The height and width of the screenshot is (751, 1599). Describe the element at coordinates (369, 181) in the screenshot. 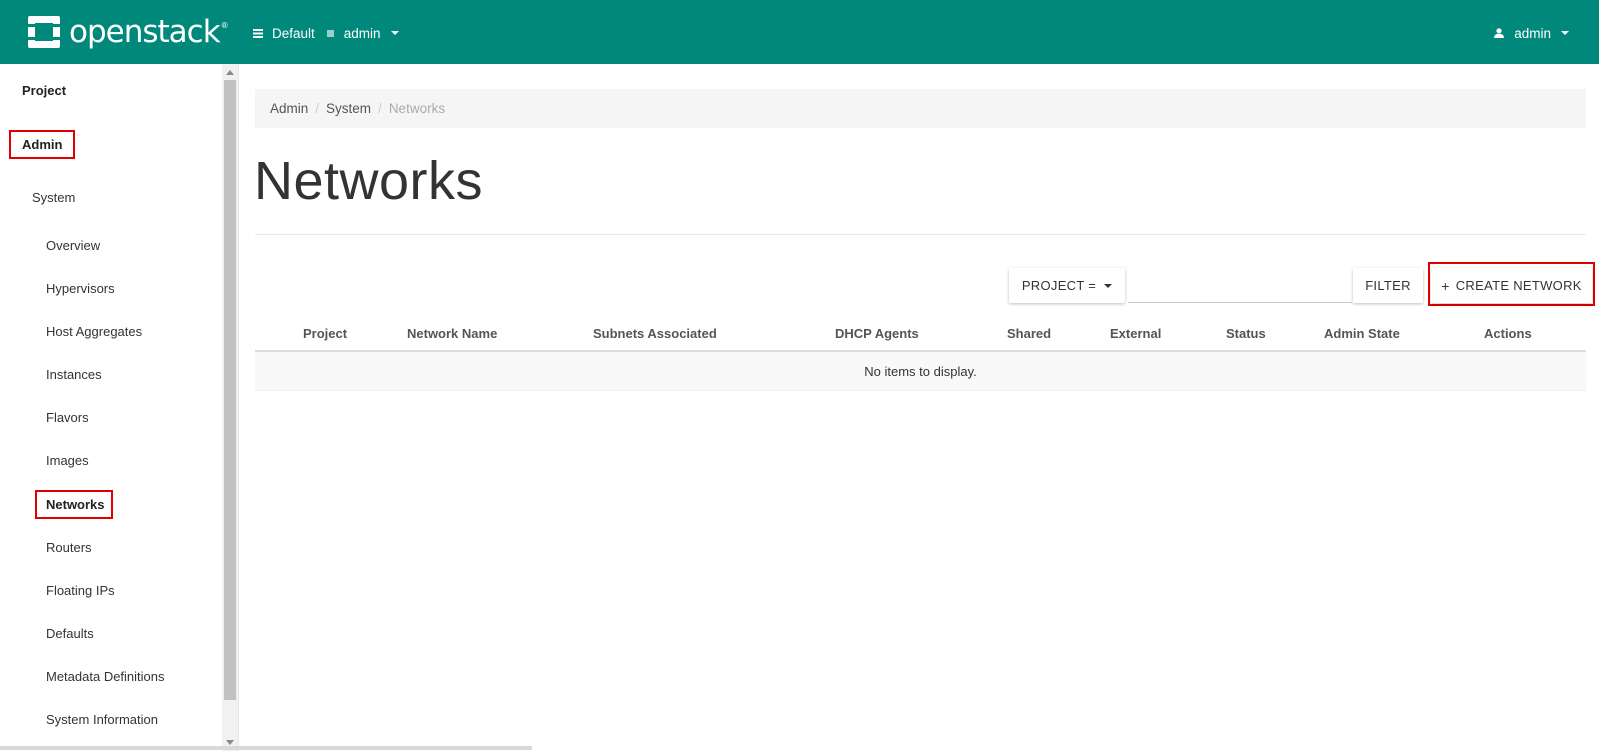

I see `page-title: Networks` at that location.